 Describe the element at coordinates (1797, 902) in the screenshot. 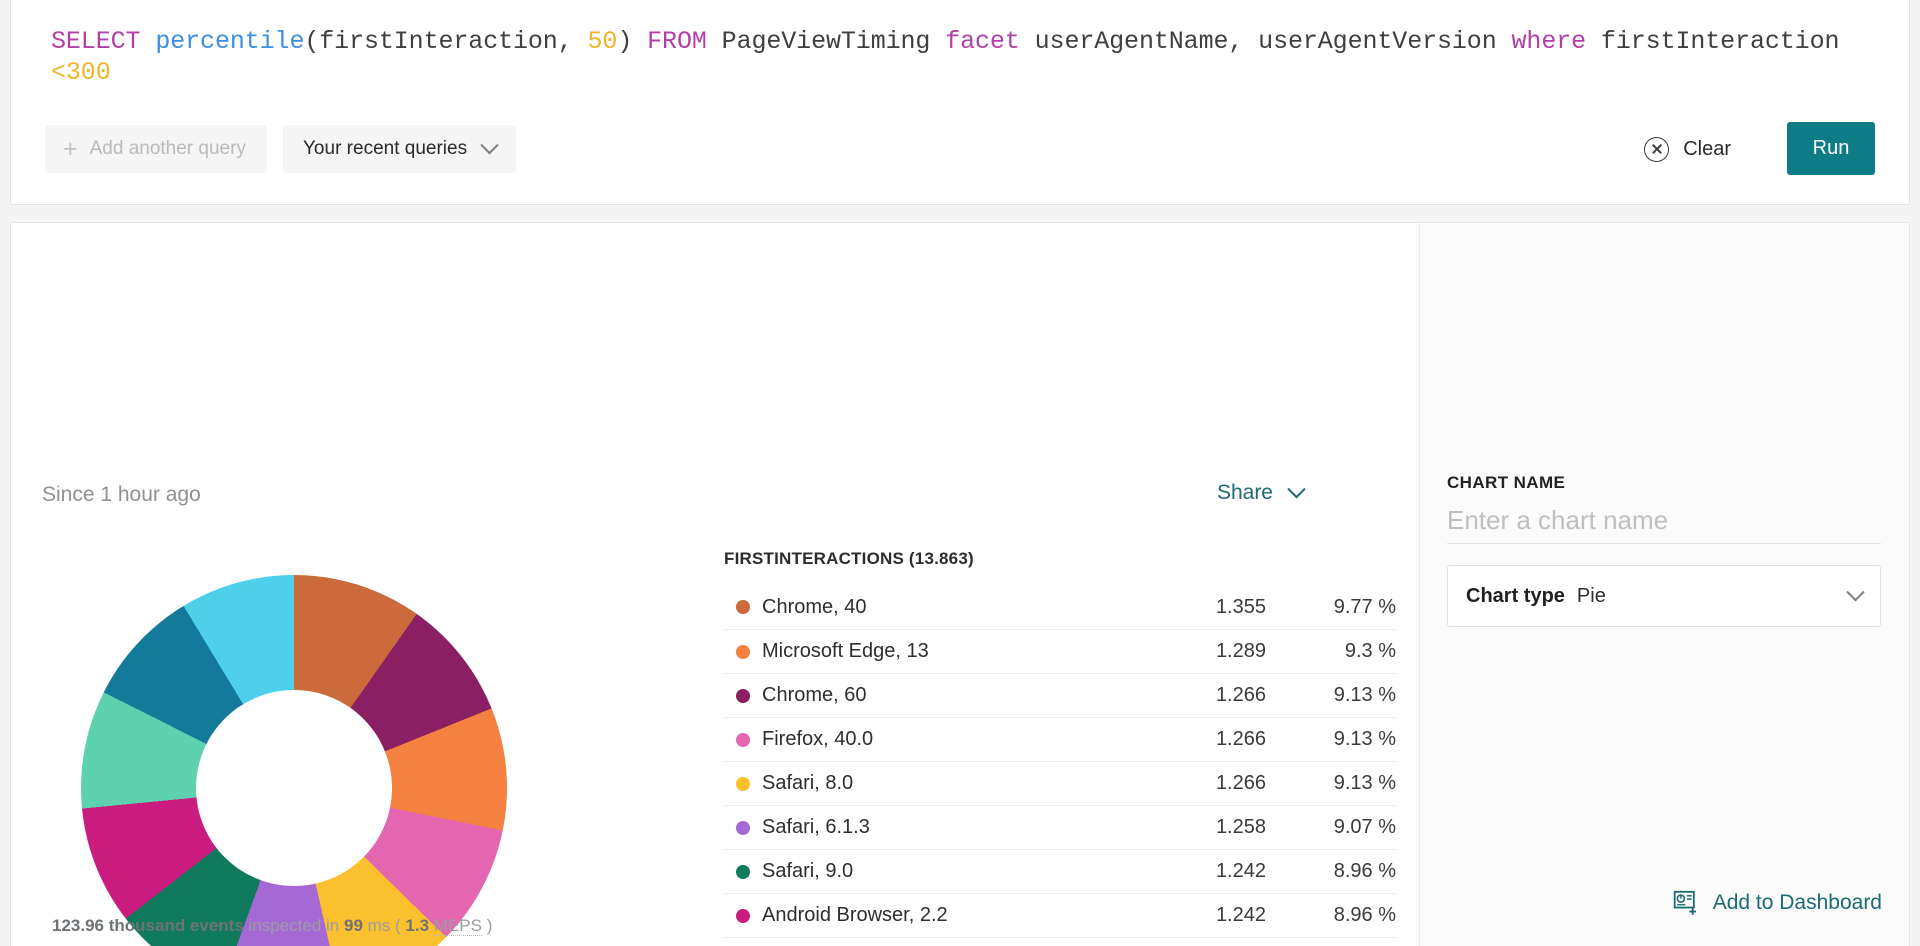

I see `add-to-dashboard-label: Add to Dashboard` at that location.